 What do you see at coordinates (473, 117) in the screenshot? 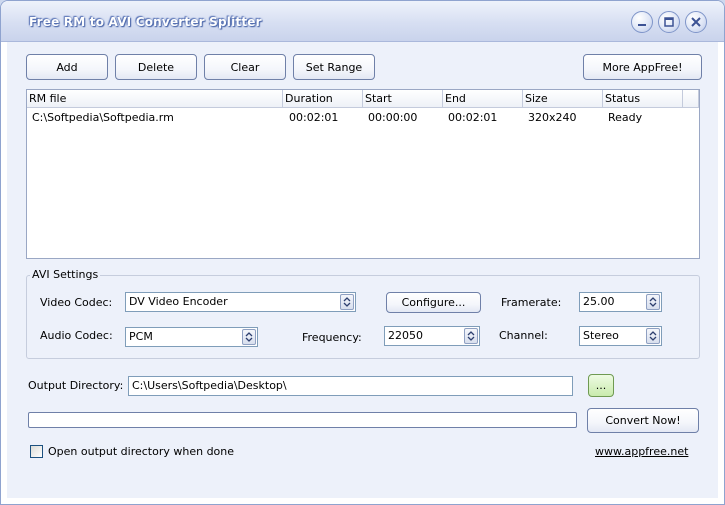
I see `cell-end: 00:02:01` at bounding box center [473, 117].